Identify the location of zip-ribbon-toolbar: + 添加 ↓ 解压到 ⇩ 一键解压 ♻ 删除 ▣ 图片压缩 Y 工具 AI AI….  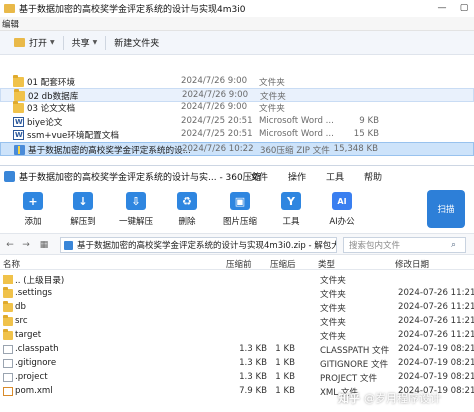
(237, 209).